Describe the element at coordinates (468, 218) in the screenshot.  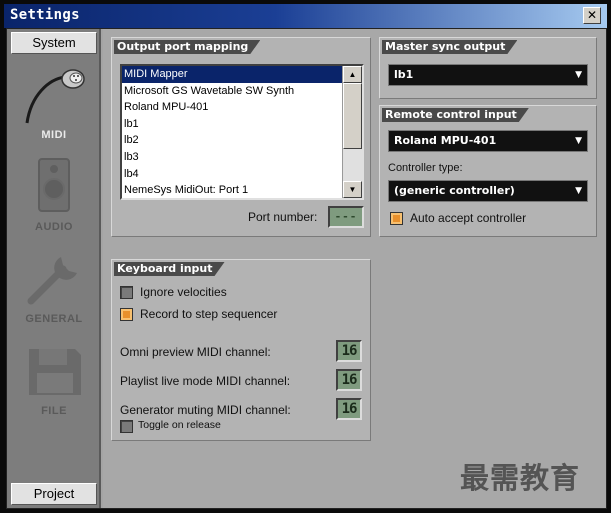
I see `auto-accept-label: Auto accept controller` at that location.